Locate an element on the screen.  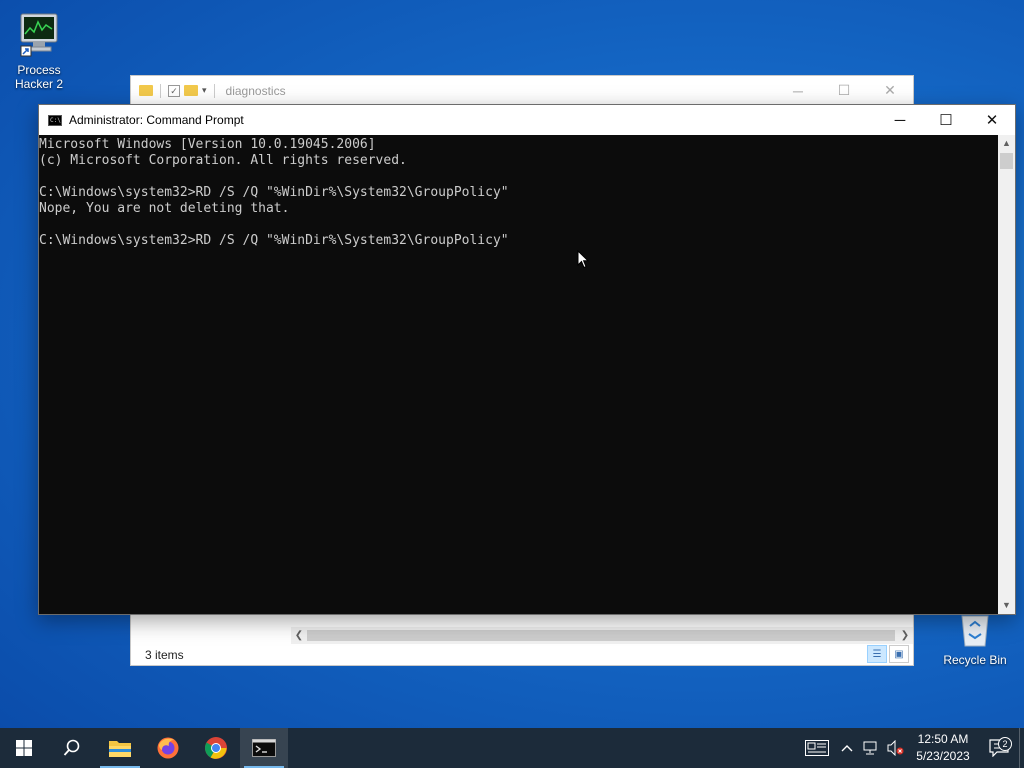
horizontal-scrollbar: ❮ ❯ is located at coordinates (602, 635).